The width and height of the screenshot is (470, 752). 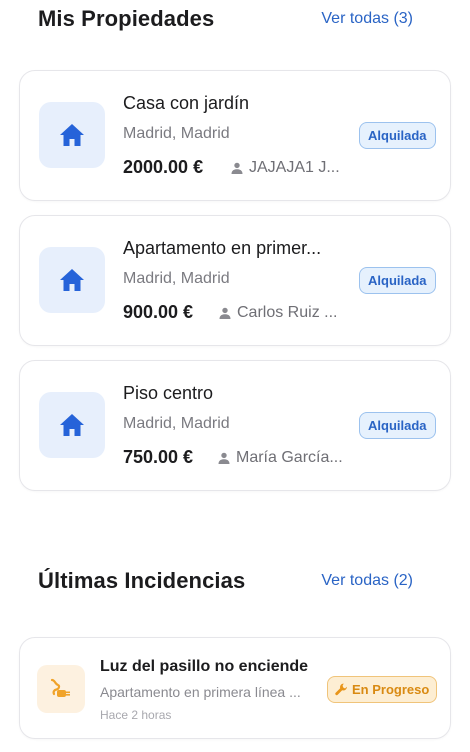 I want to click on property-title: Piso centro, so click(x=168, y=393).